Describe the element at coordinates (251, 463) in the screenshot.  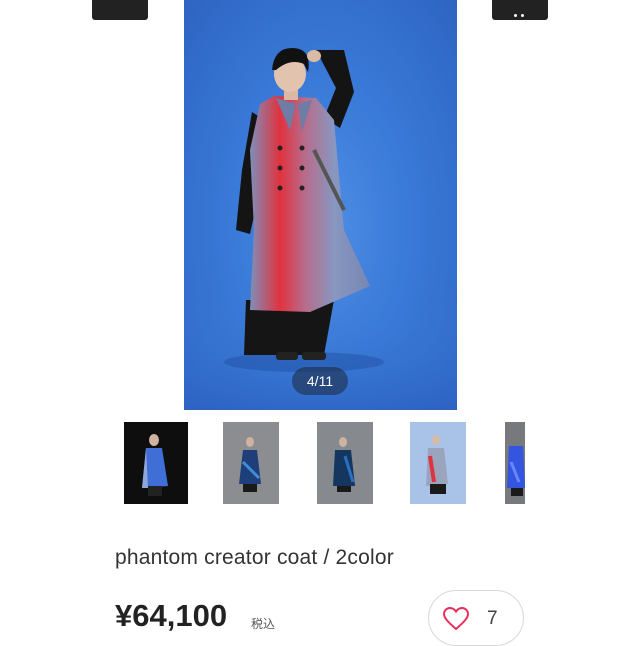
I see `thumbnail-2-image` at that location.